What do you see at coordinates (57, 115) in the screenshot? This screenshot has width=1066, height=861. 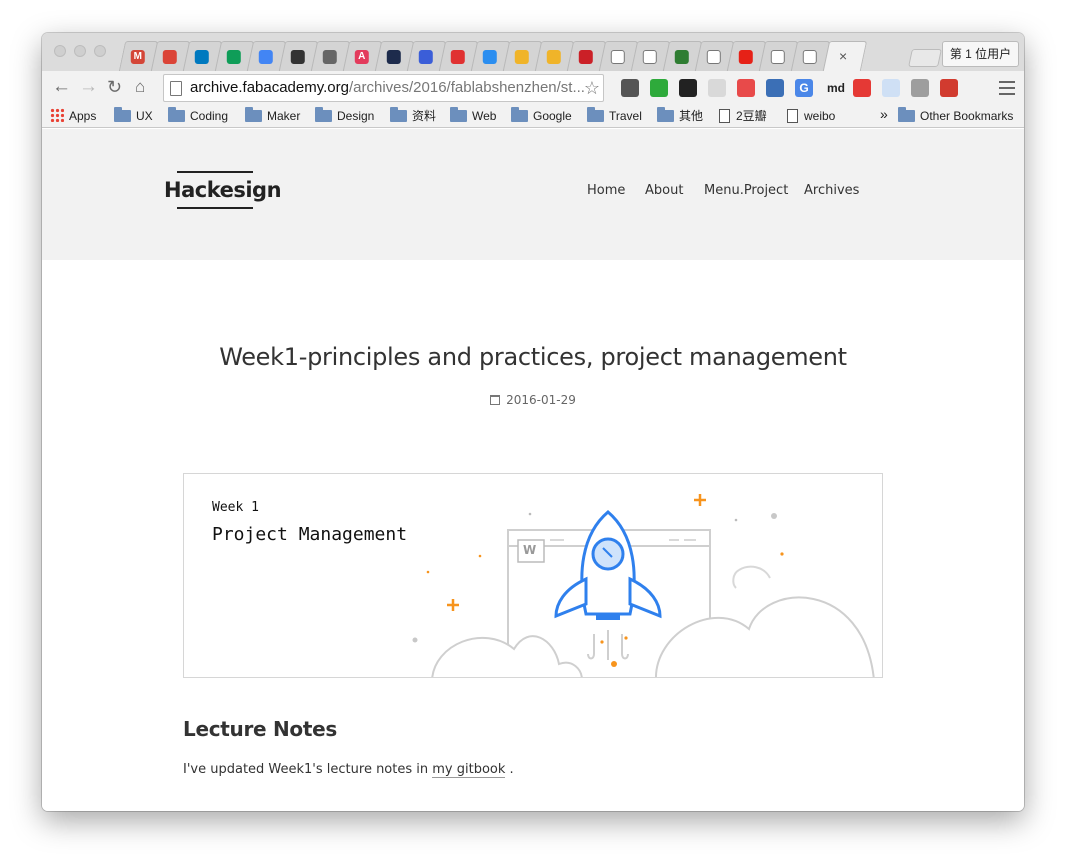 I see `apps-grid-icon` at bounding box center [57, 115].